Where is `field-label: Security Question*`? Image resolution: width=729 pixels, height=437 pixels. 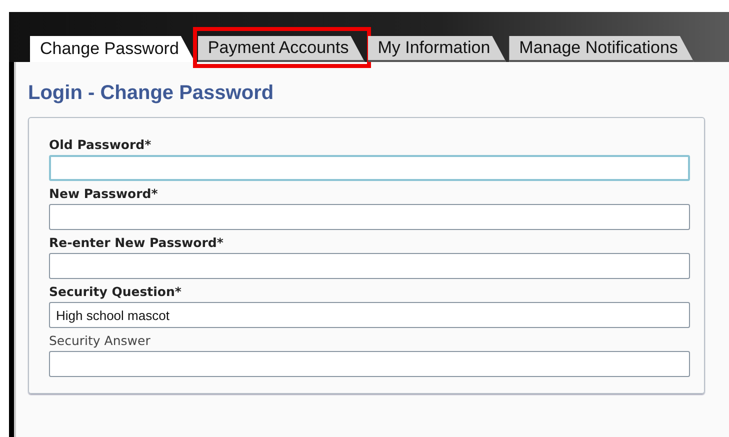
field-label: Security Question* is located at coordinates (115, 291).